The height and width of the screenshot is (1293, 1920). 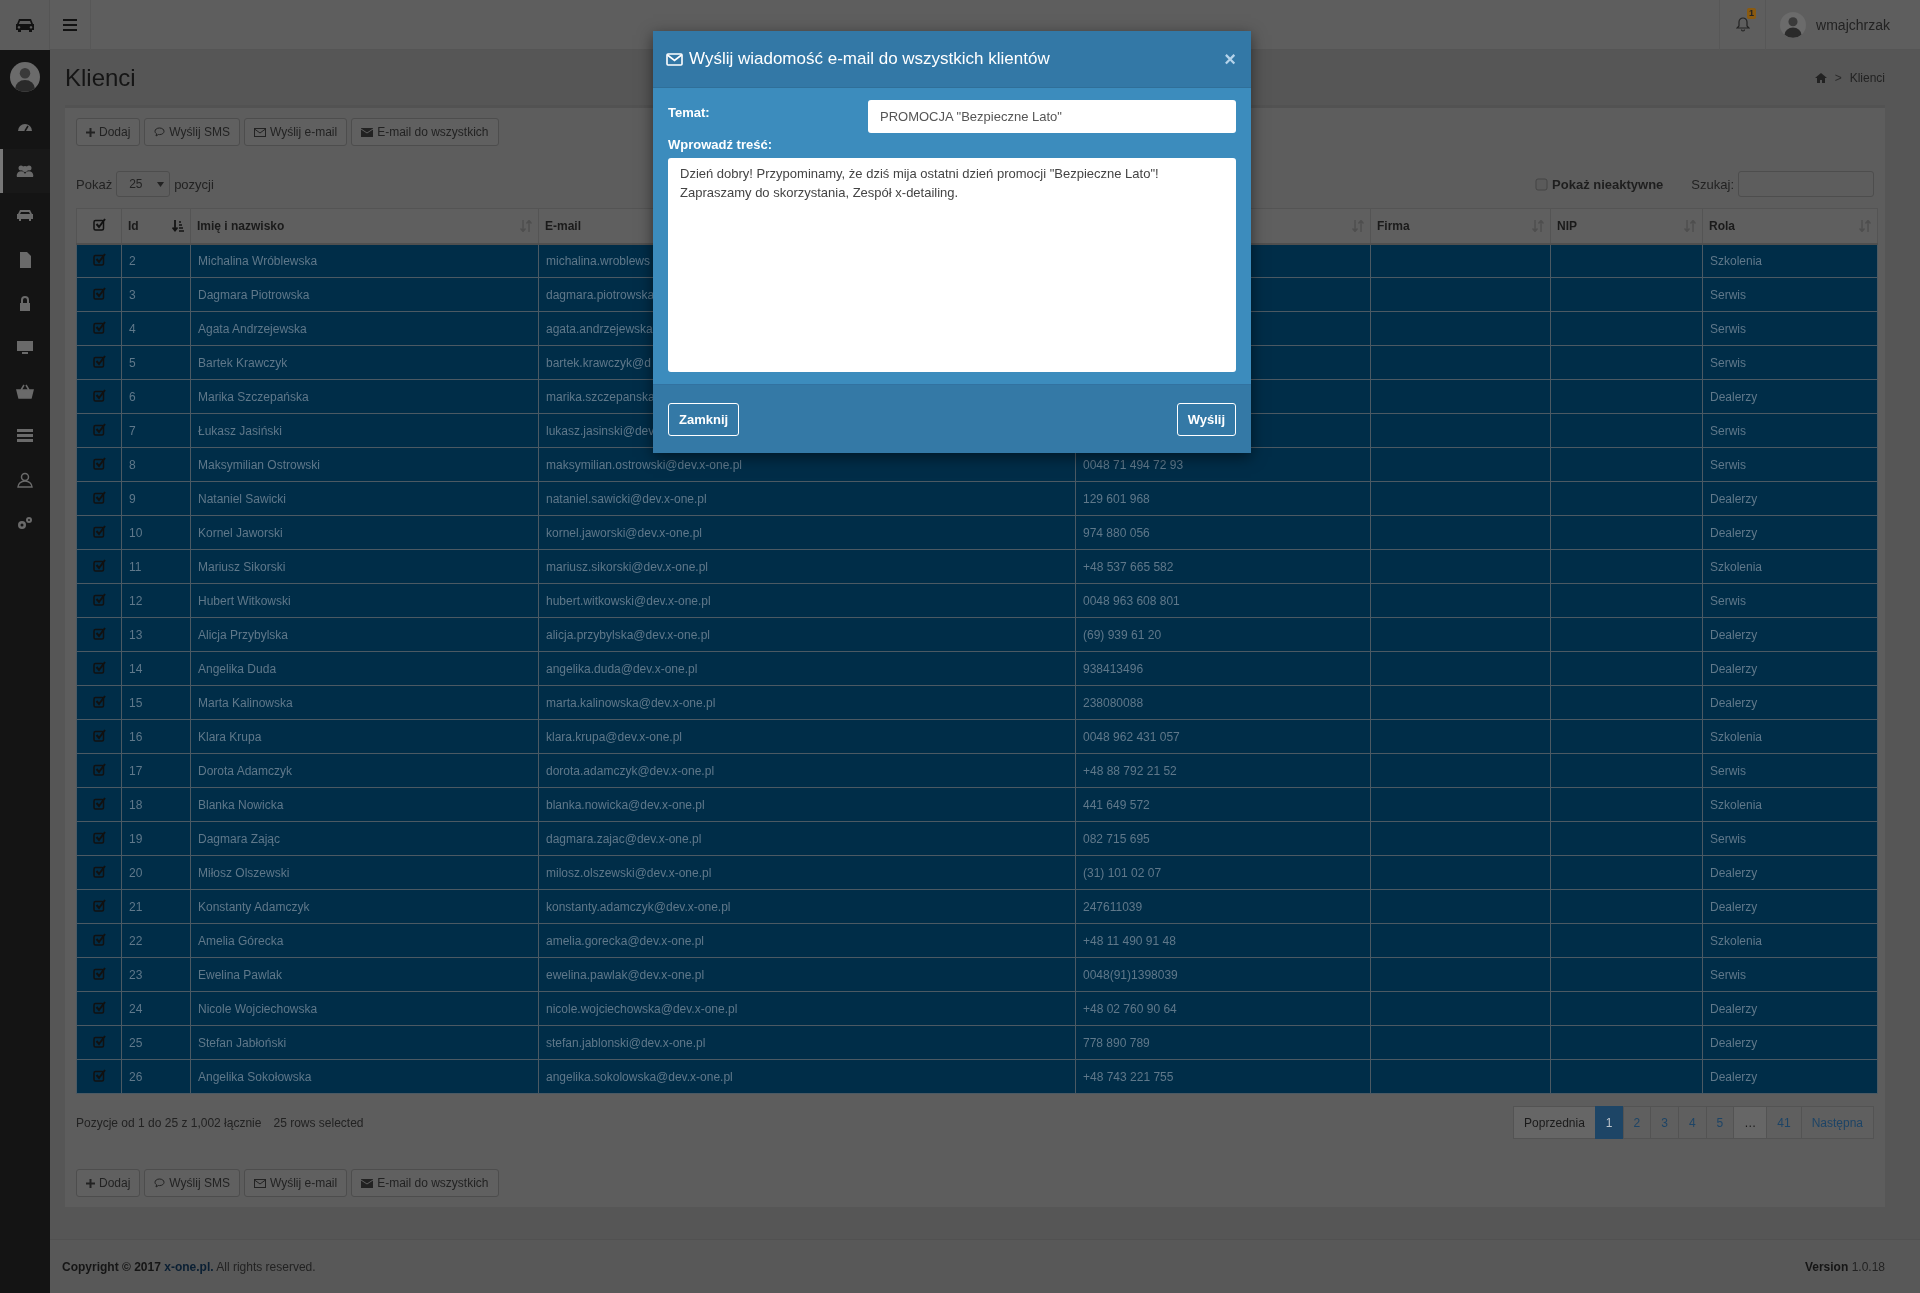 I want to click on dialog-title: Wyślij wiadomość e-mail do wszystkich klientów, so click(x=870, y=59).